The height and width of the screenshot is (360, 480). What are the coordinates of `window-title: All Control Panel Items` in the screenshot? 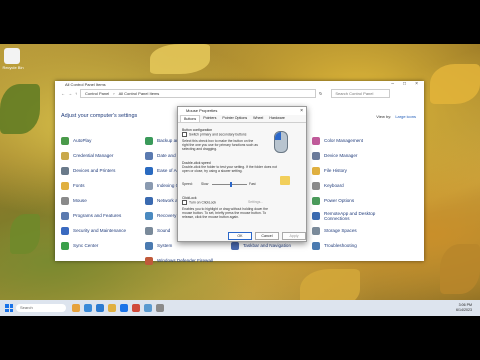 It's located at (85, 84).